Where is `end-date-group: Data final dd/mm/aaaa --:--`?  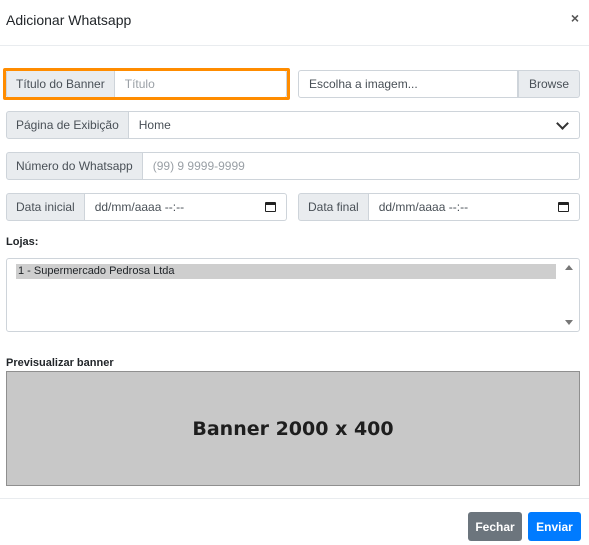 end-date-group: Data final dd/mm/aaaa --:-- is located at coordinates (439, 207).